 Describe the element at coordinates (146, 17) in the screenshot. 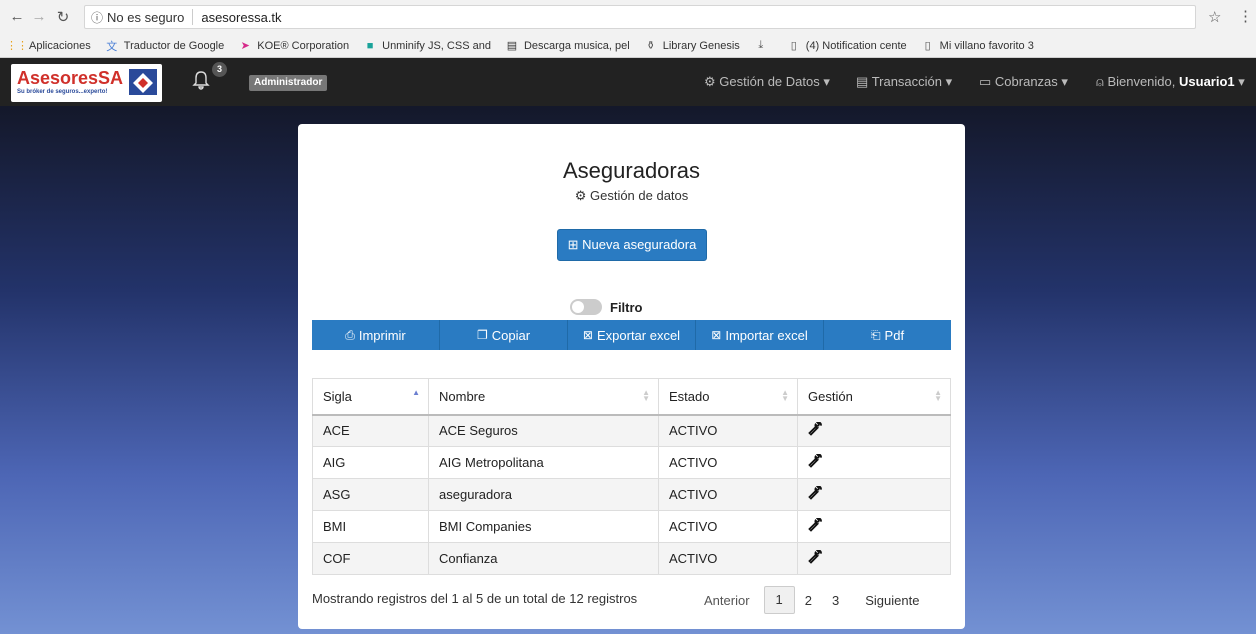

I see `insecure-label: No es seguro` at that location.